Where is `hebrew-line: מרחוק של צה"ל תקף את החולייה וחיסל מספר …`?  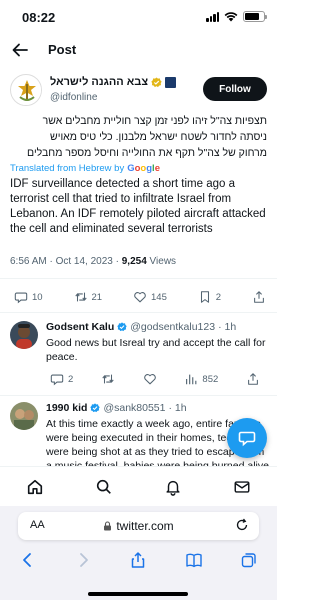 hebrew-line: מרחוק של צה"ל תקף את החולייה וחיסל מספר … is located at coordinates (147, 153).